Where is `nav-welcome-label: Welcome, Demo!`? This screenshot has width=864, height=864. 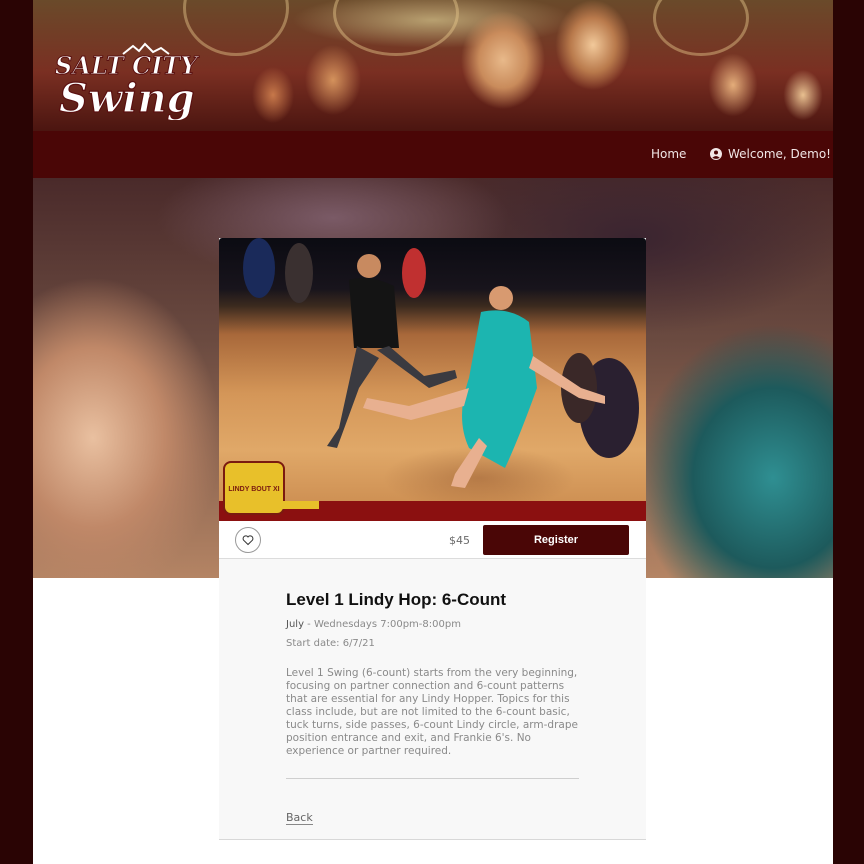 nav-welcome-label: Welcome, Demo! is located at coordinates (779, 154).